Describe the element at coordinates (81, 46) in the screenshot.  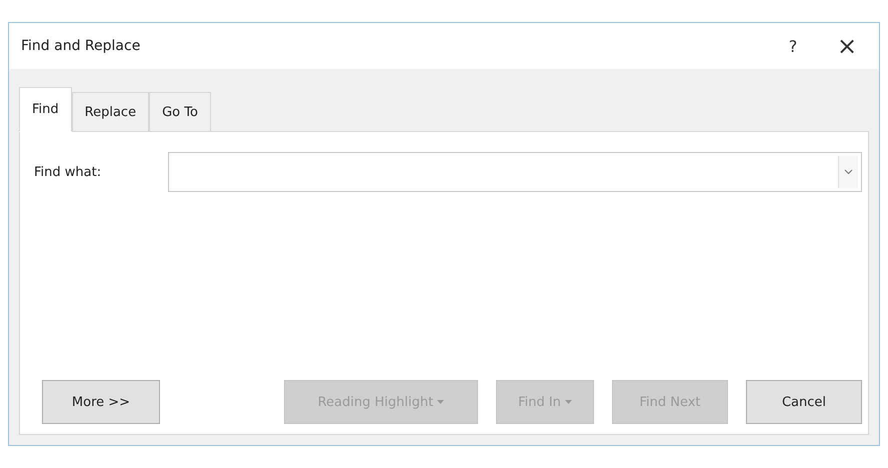
I see `window-title: Find and Replace` at that location.